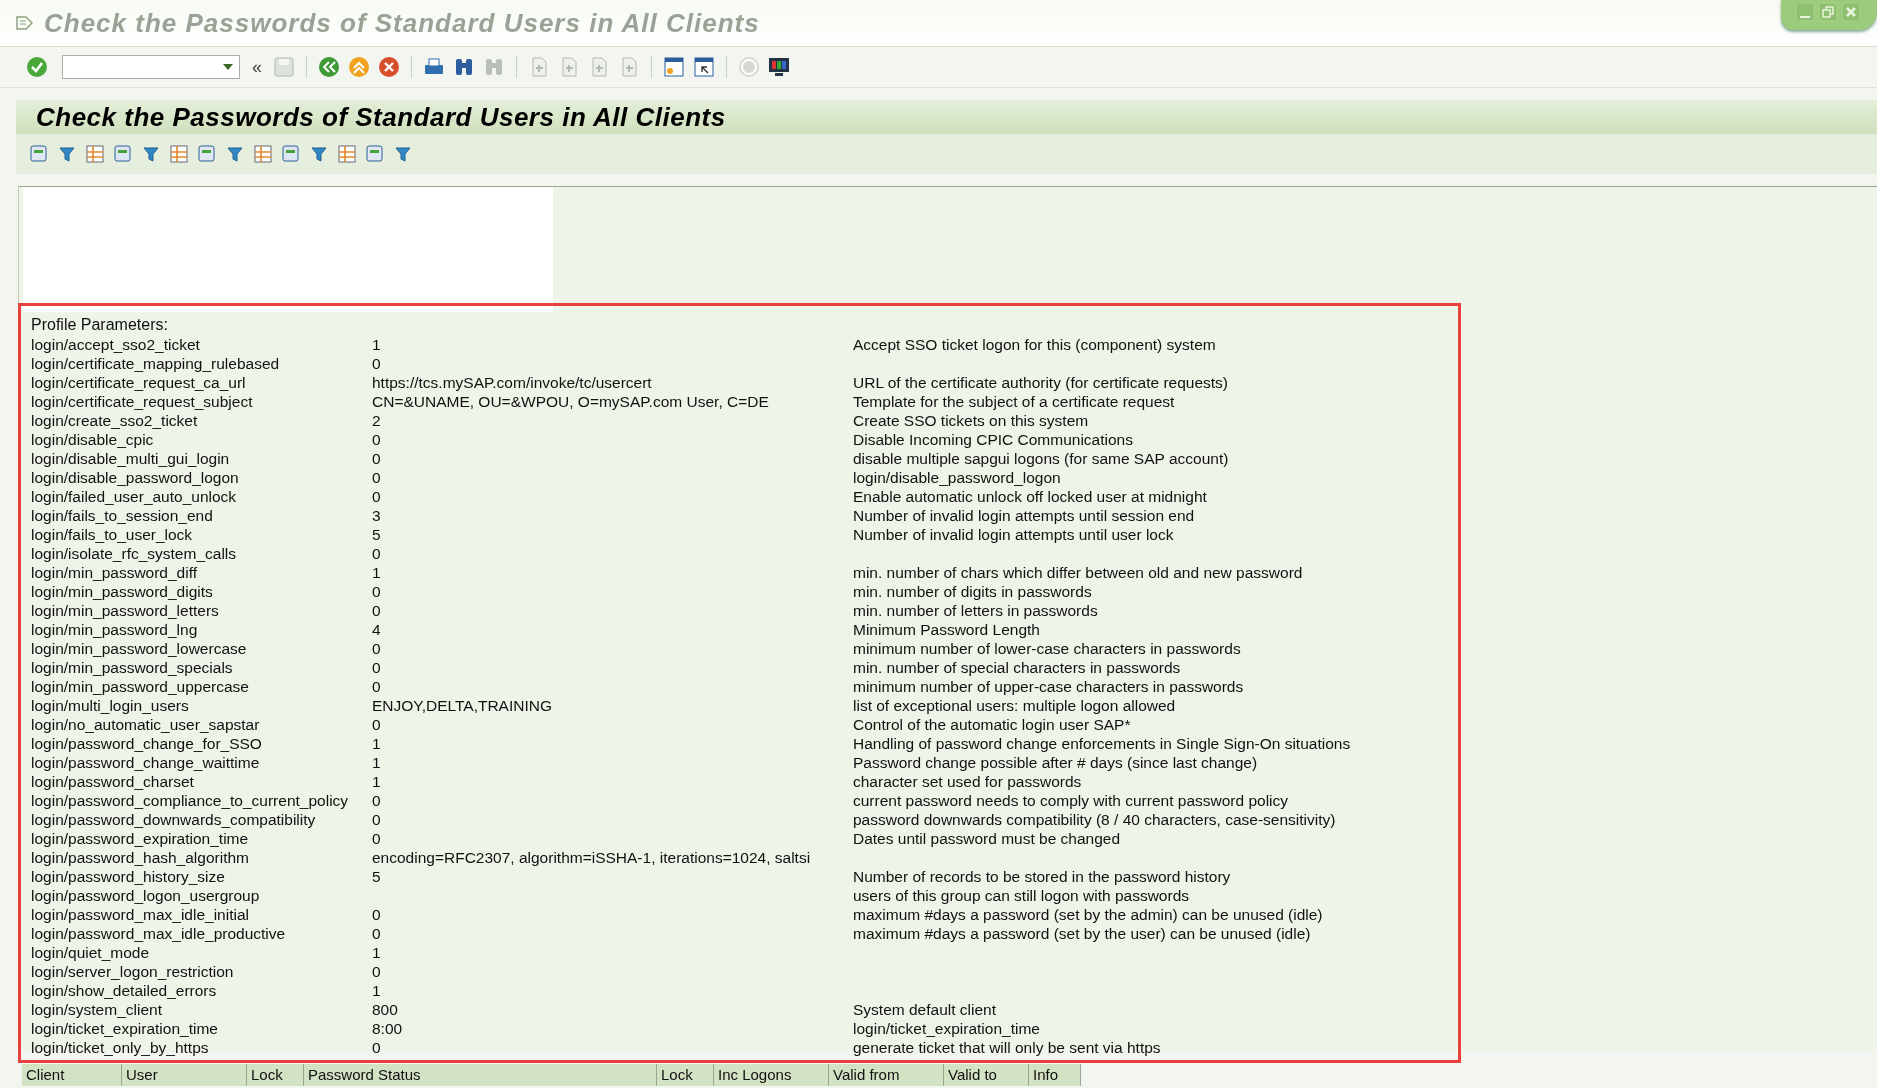 Image resolution: width=1877 pixels, height=1088 pixels. I want to click on parameter-description: current password needs to comply with current password policy, so click(1071, 800).